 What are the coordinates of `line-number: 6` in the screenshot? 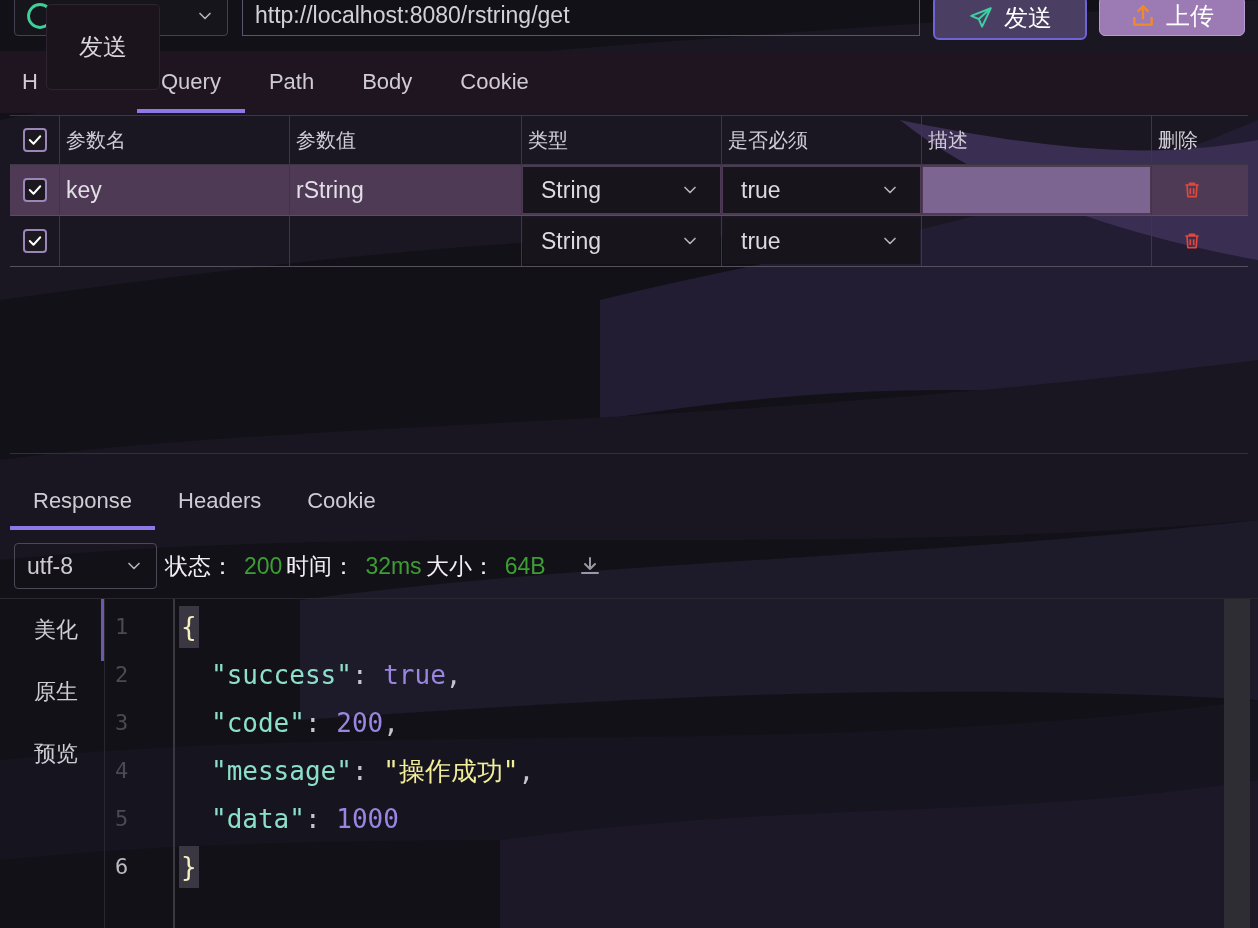 It's located at (122, 867).